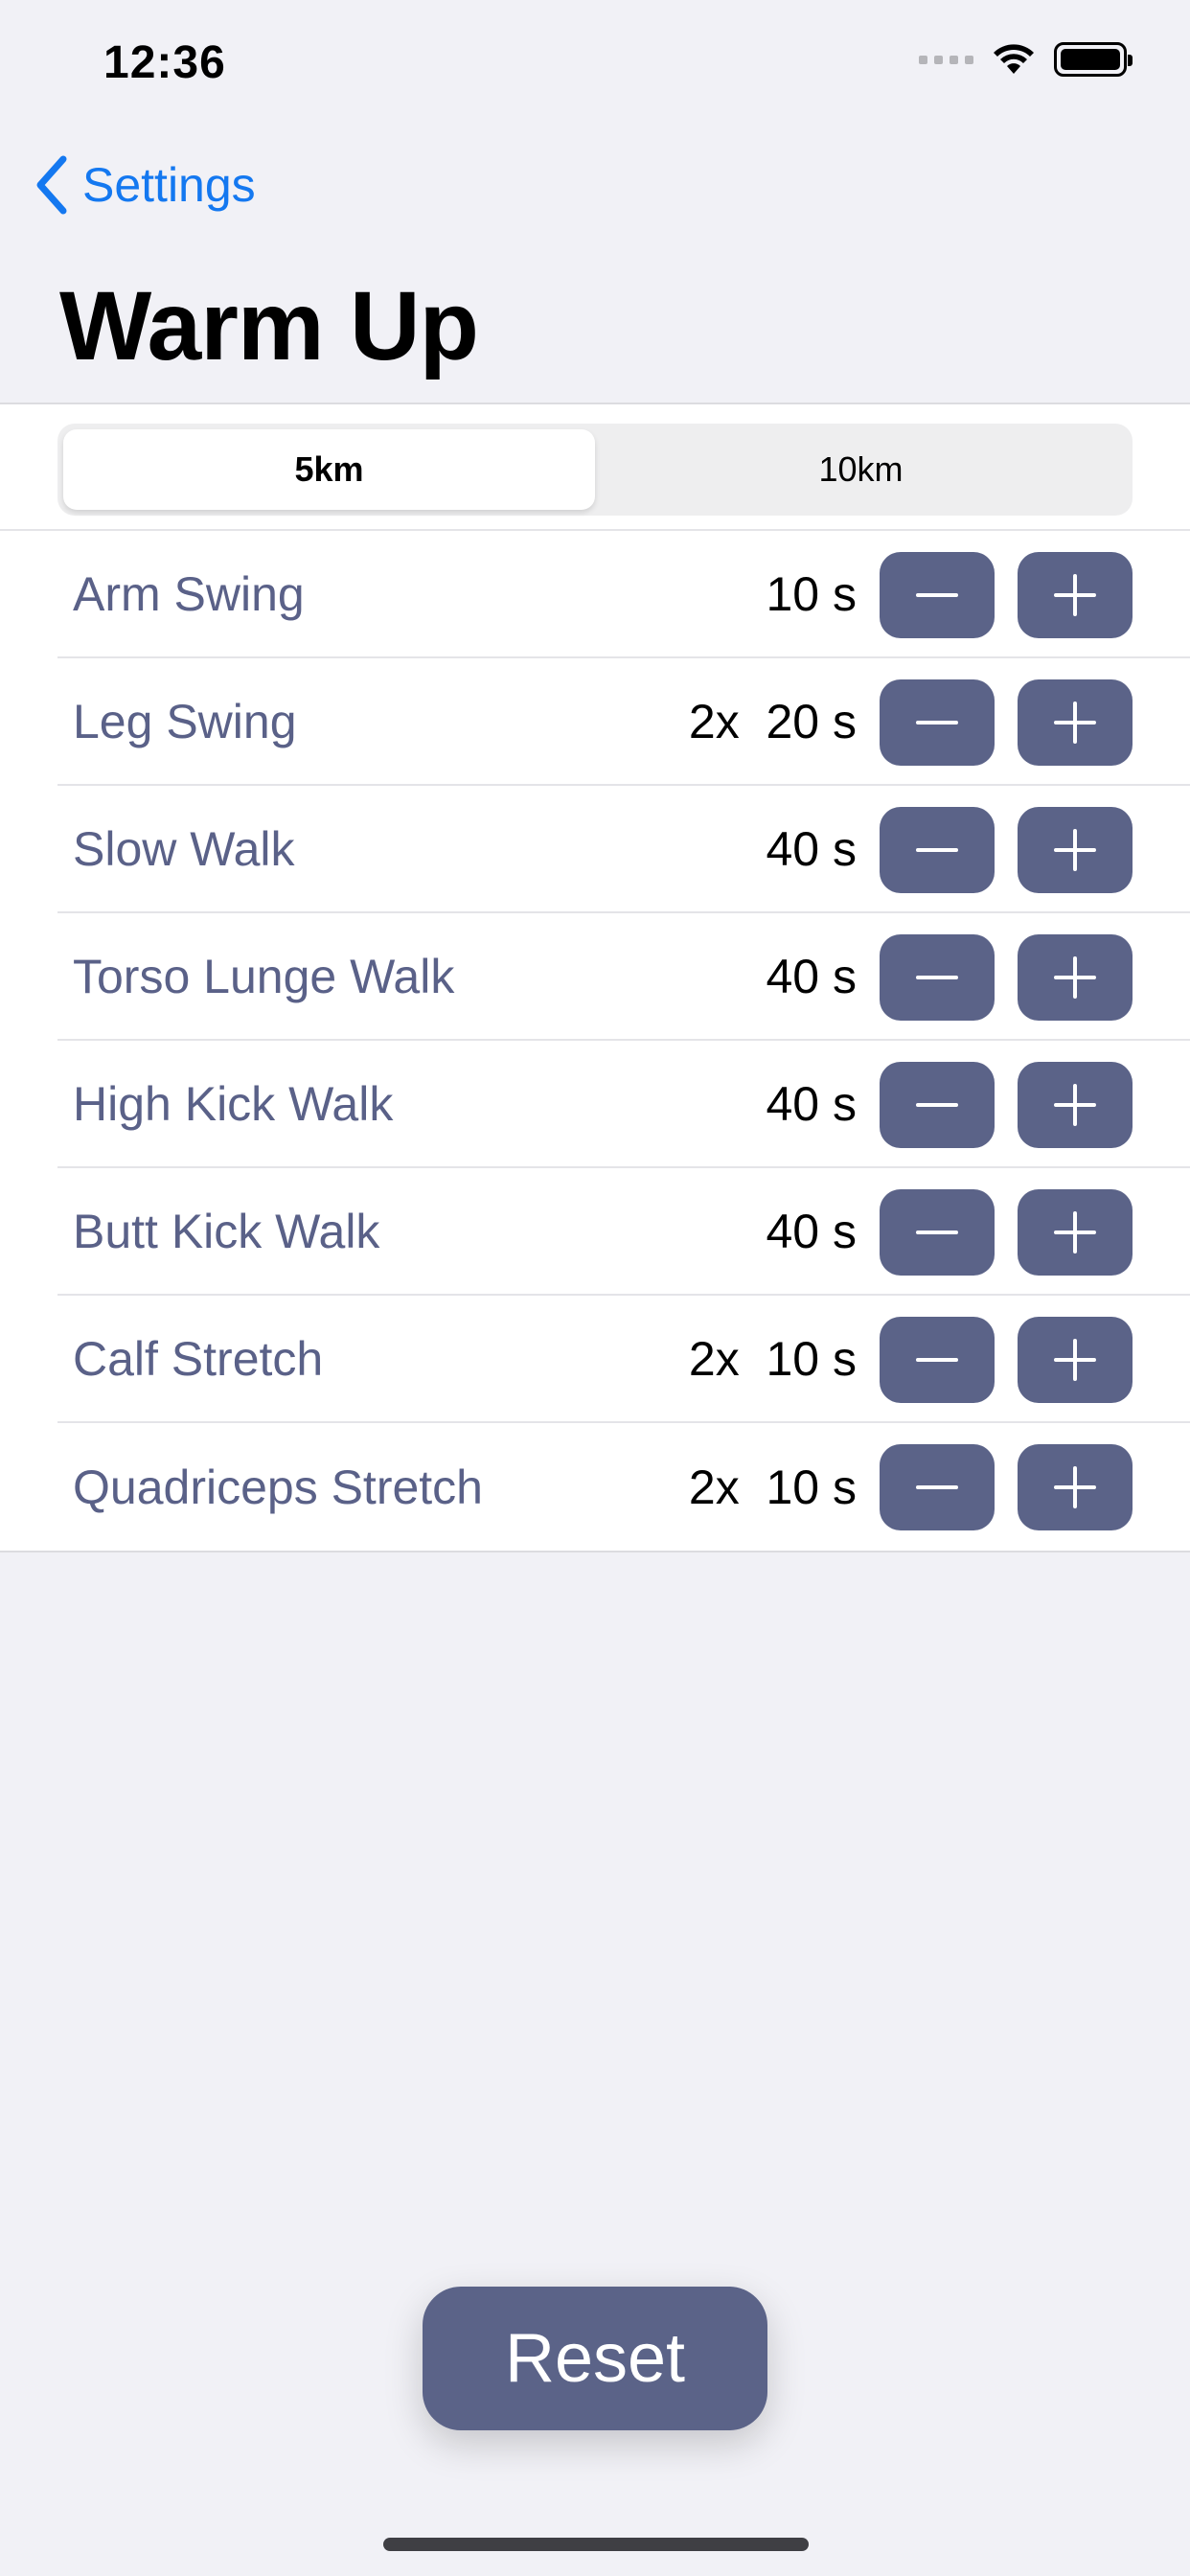 Image resolution: width=1190 pixels, height=2576 pixels. I want to click on exercise-name: Leg Swing, so click(185, 721).